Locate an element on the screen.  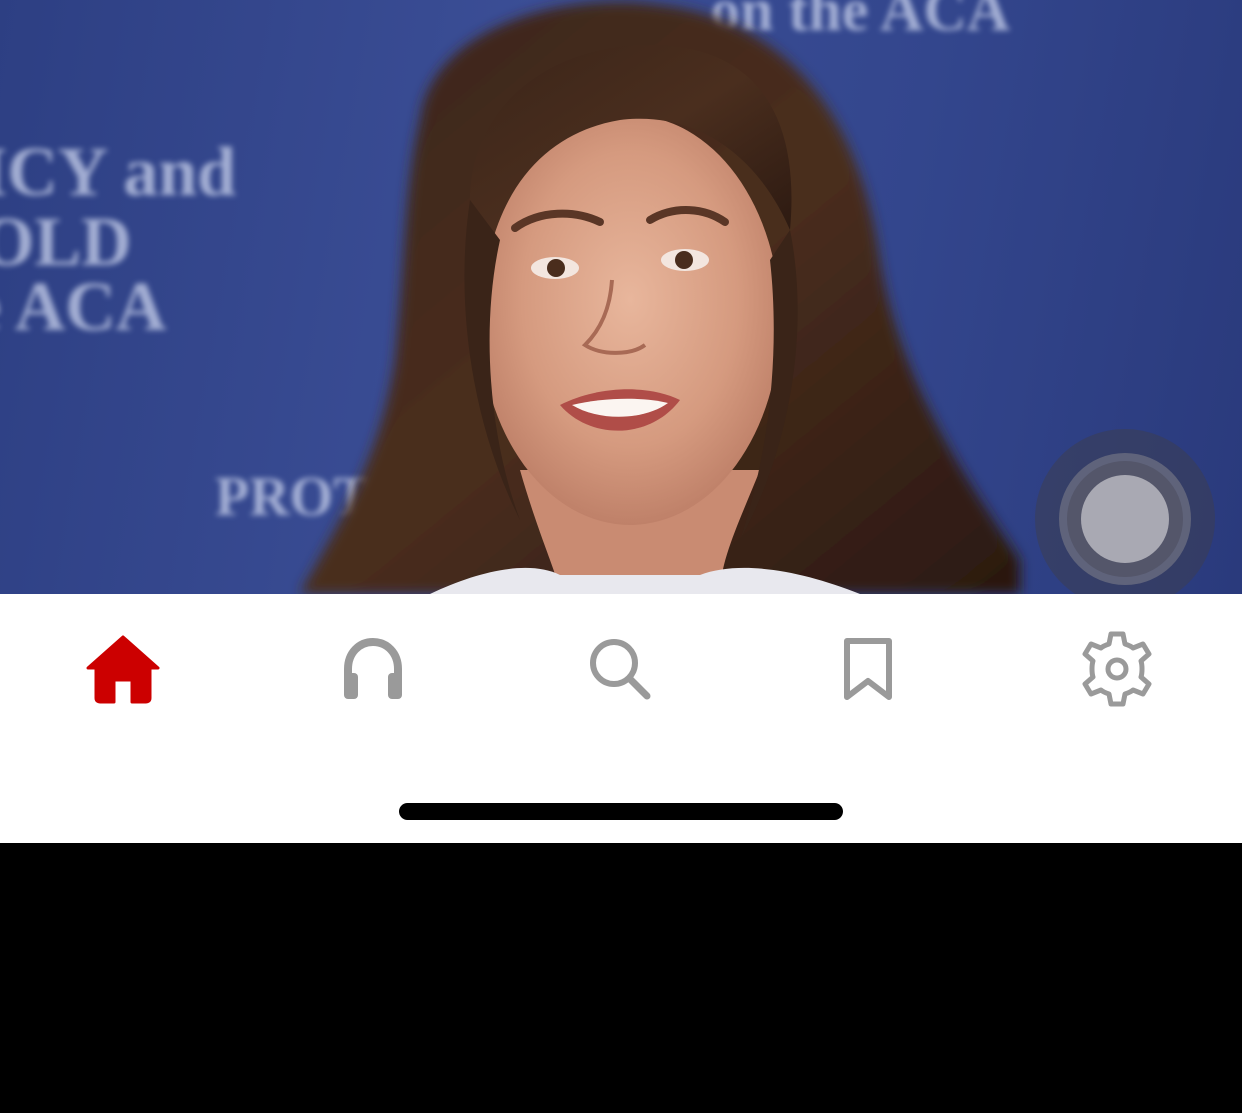
bookmark-icon is located at coordinates (868, 669).